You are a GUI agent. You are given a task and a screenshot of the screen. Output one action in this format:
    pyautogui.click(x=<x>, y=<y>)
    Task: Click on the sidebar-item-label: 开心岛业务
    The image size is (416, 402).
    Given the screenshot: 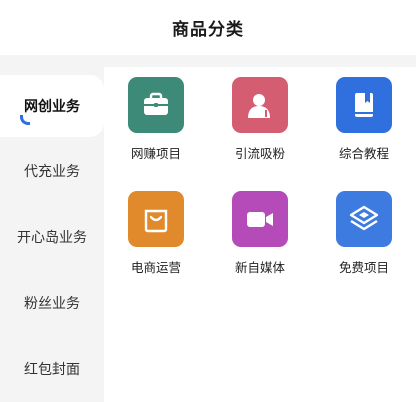 What is the action you would take?
    pyautogui.click(x=52, y=238)
    